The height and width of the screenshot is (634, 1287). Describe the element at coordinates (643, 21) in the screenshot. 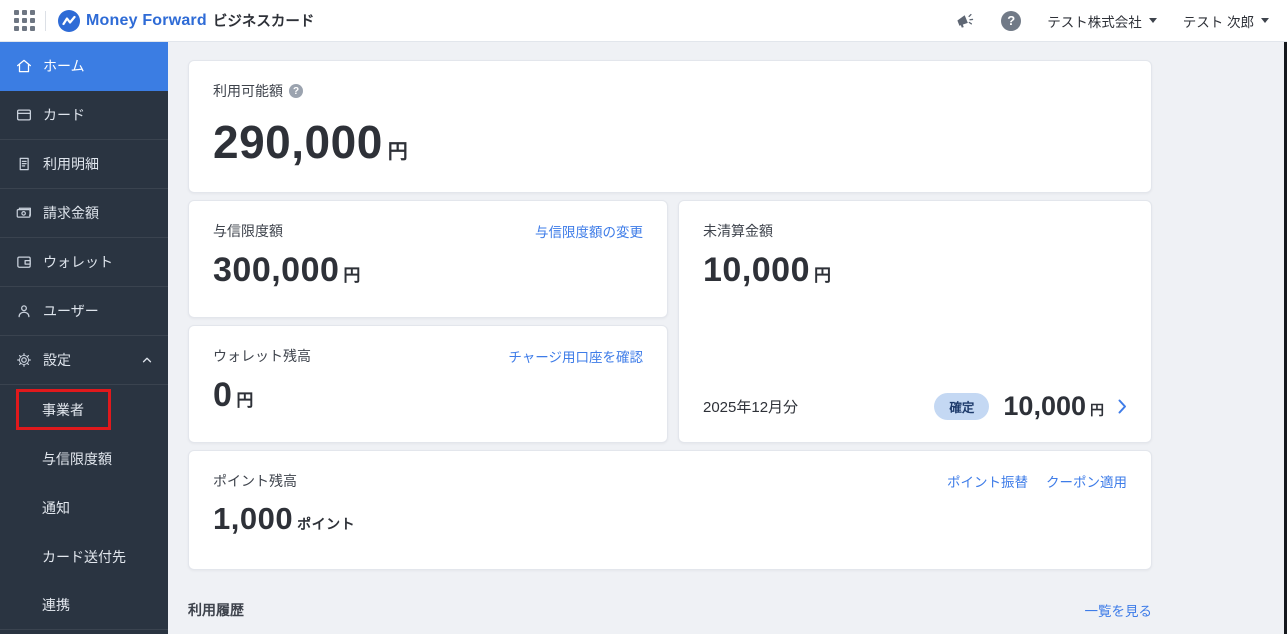

I see `app-header: Money Forward ビジネスカード ? テスト株式会社 テスト 次郎` at that location.